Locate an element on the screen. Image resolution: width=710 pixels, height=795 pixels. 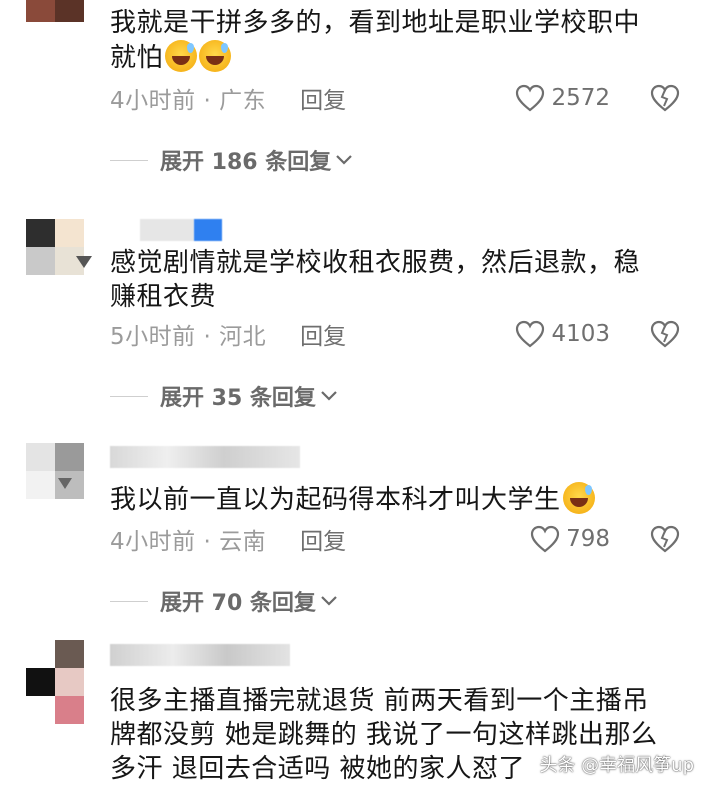
avatar-tile is located at coordinates (69, 11).